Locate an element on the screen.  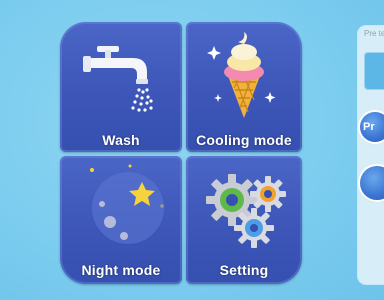
ice-cream-icon is located at coordinates (241, 75).